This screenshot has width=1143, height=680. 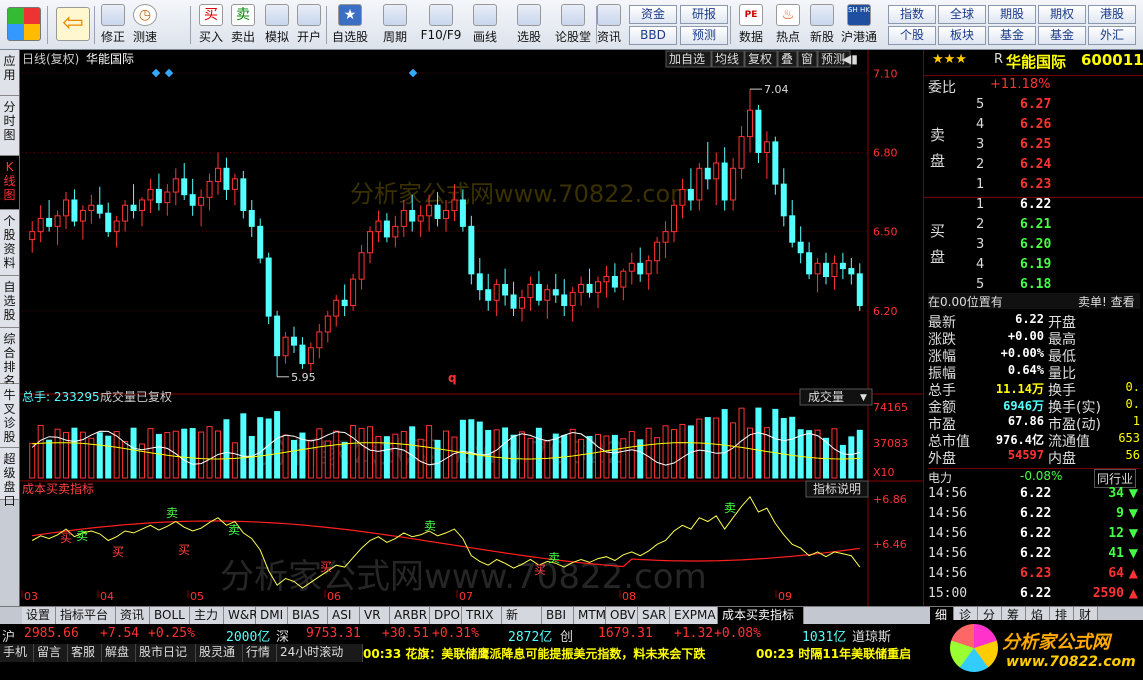 What do you see at coordinates (395, 25) in the screenshot?
I see `toolbar-button-9: 周期` at bounding box center [395, 25].